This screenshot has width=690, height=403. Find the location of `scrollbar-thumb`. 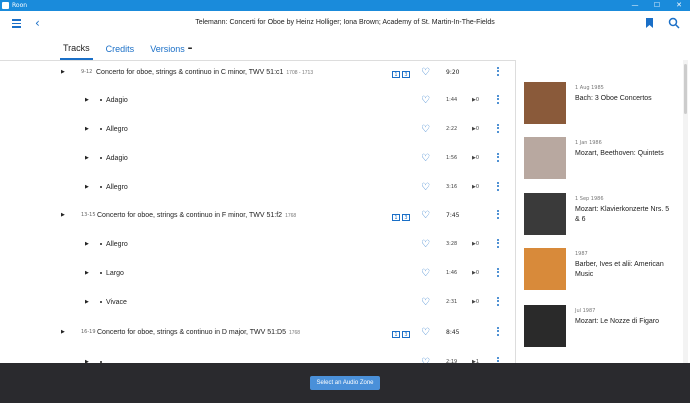

scrollbar-thumb is located at coordinates (685, 89).